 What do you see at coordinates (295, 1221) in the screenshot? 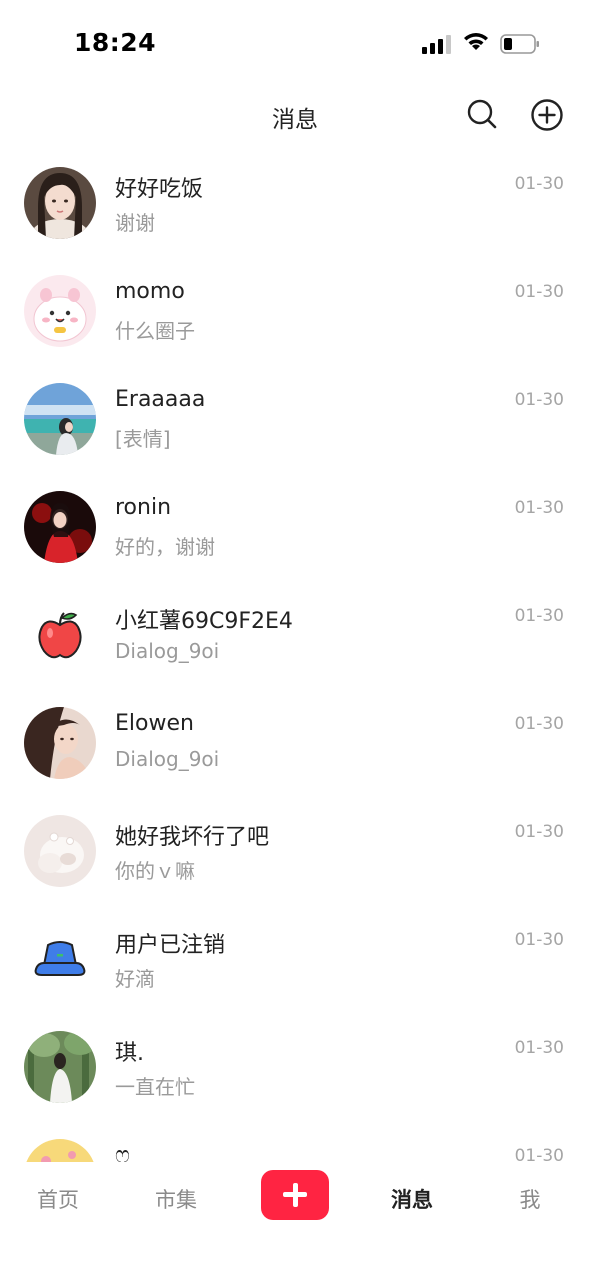
I see `tab-bar: 首页 市集 消息 我` at bounding box center [295, 1221].